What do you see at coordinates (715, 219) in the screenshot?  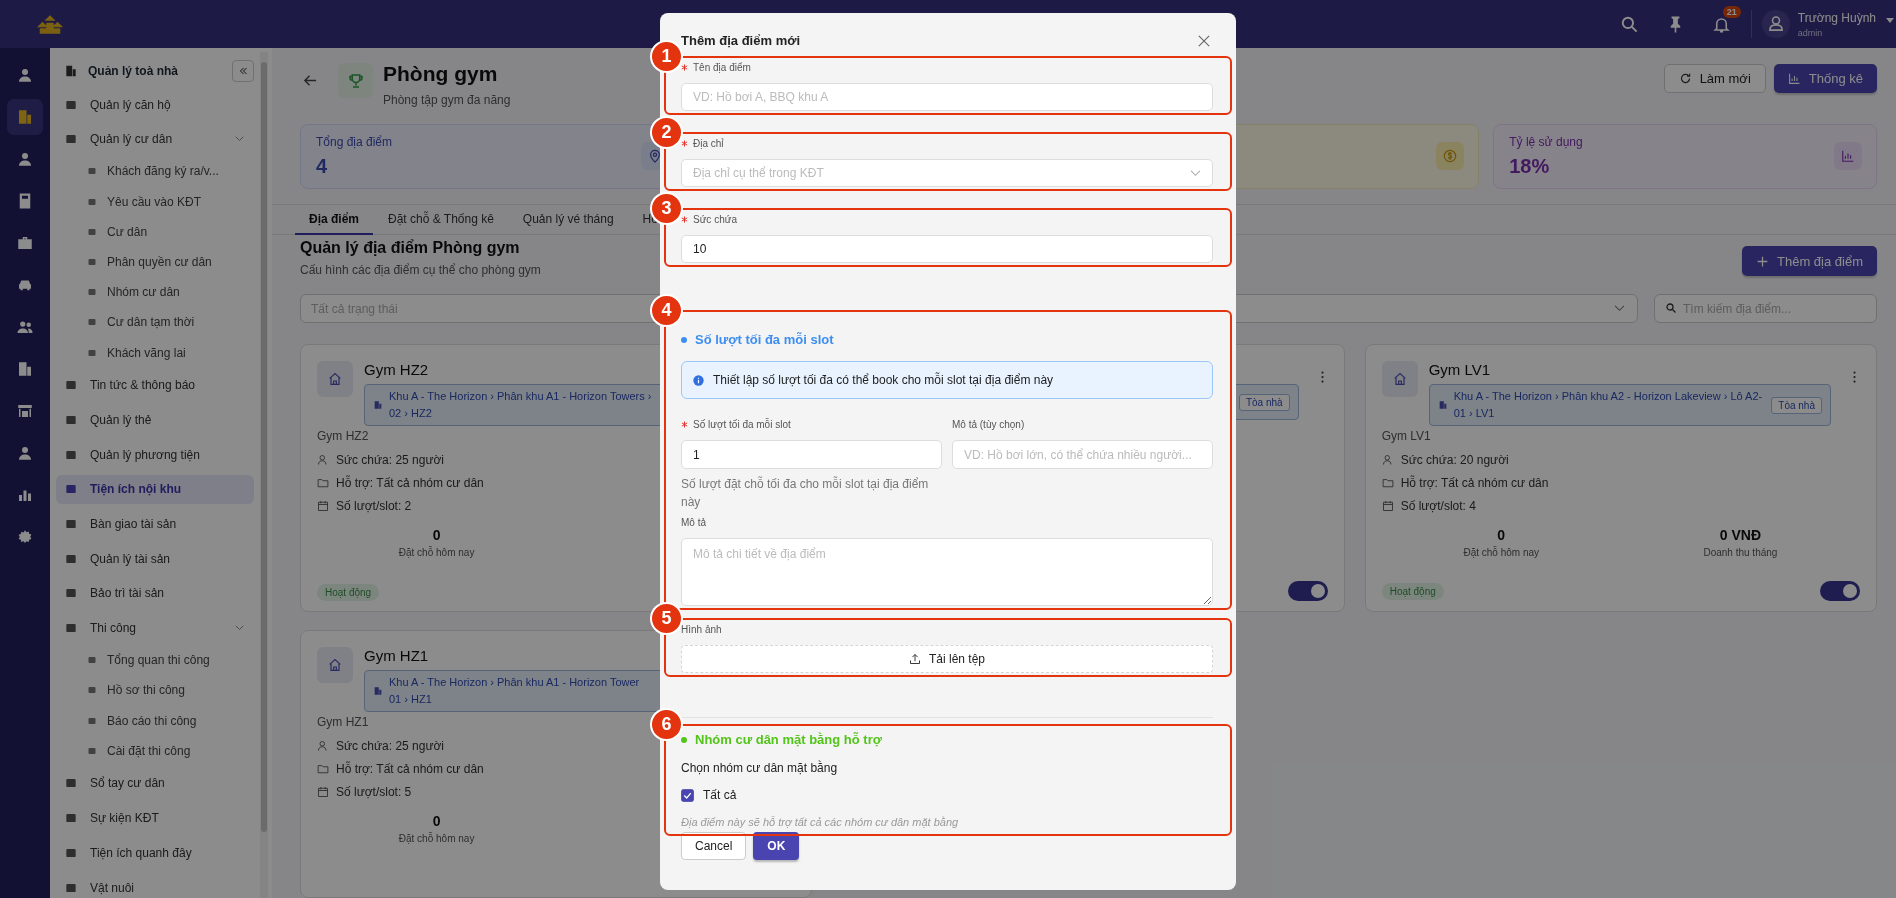 I see `field-label: Sức chứa` at bounding box center [715, 219].